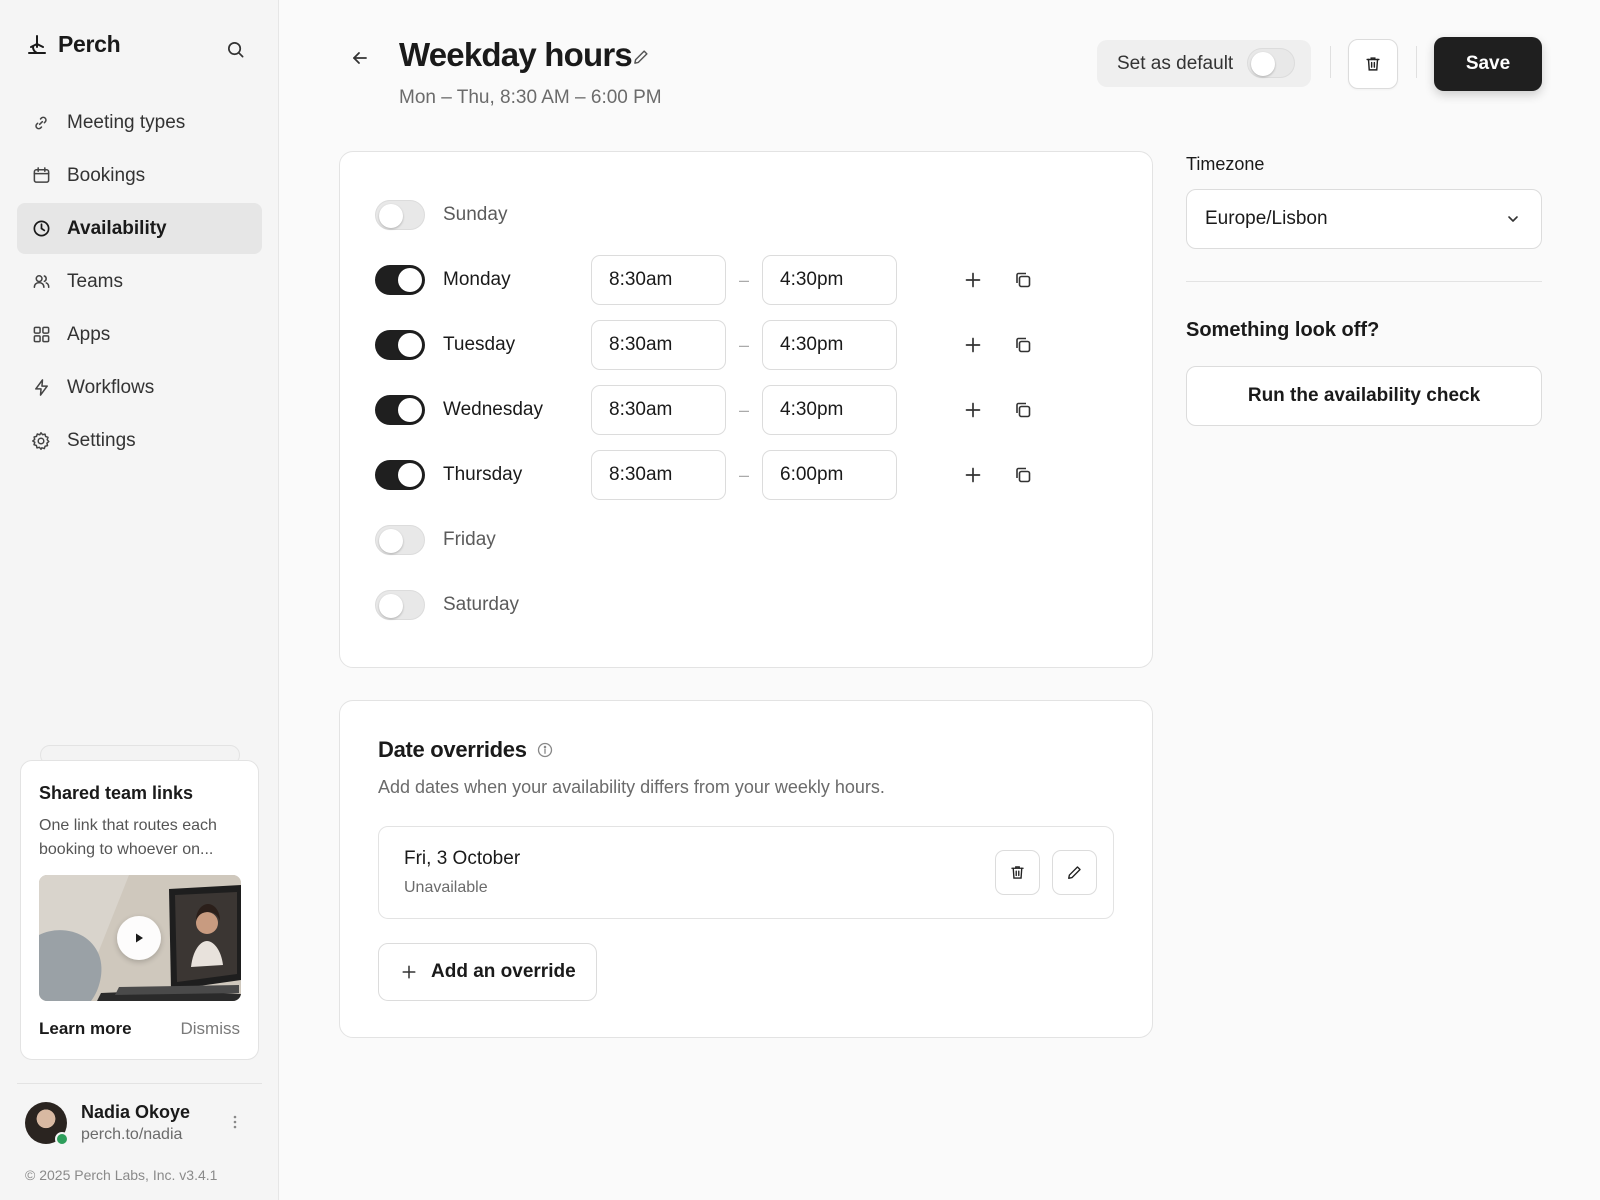 The width and height of the screenshot is (1600, 1200). I want to click on sidebar-item-apps: Apps, so click(139, 334).